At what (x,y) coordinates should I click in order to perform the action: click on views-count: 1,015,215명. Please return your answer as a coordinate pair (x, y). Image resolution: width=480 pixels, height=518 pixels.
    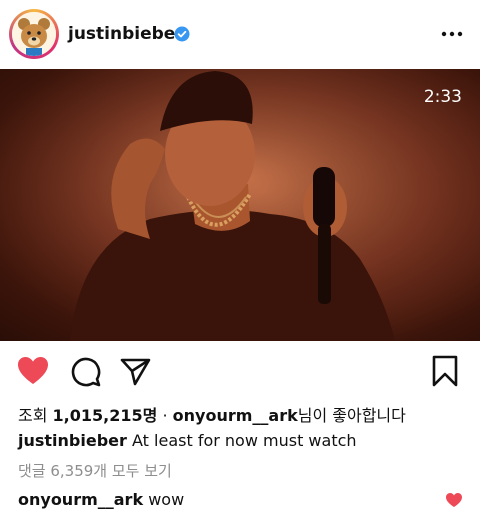
    Looking at the image, I should click on (105, 415).